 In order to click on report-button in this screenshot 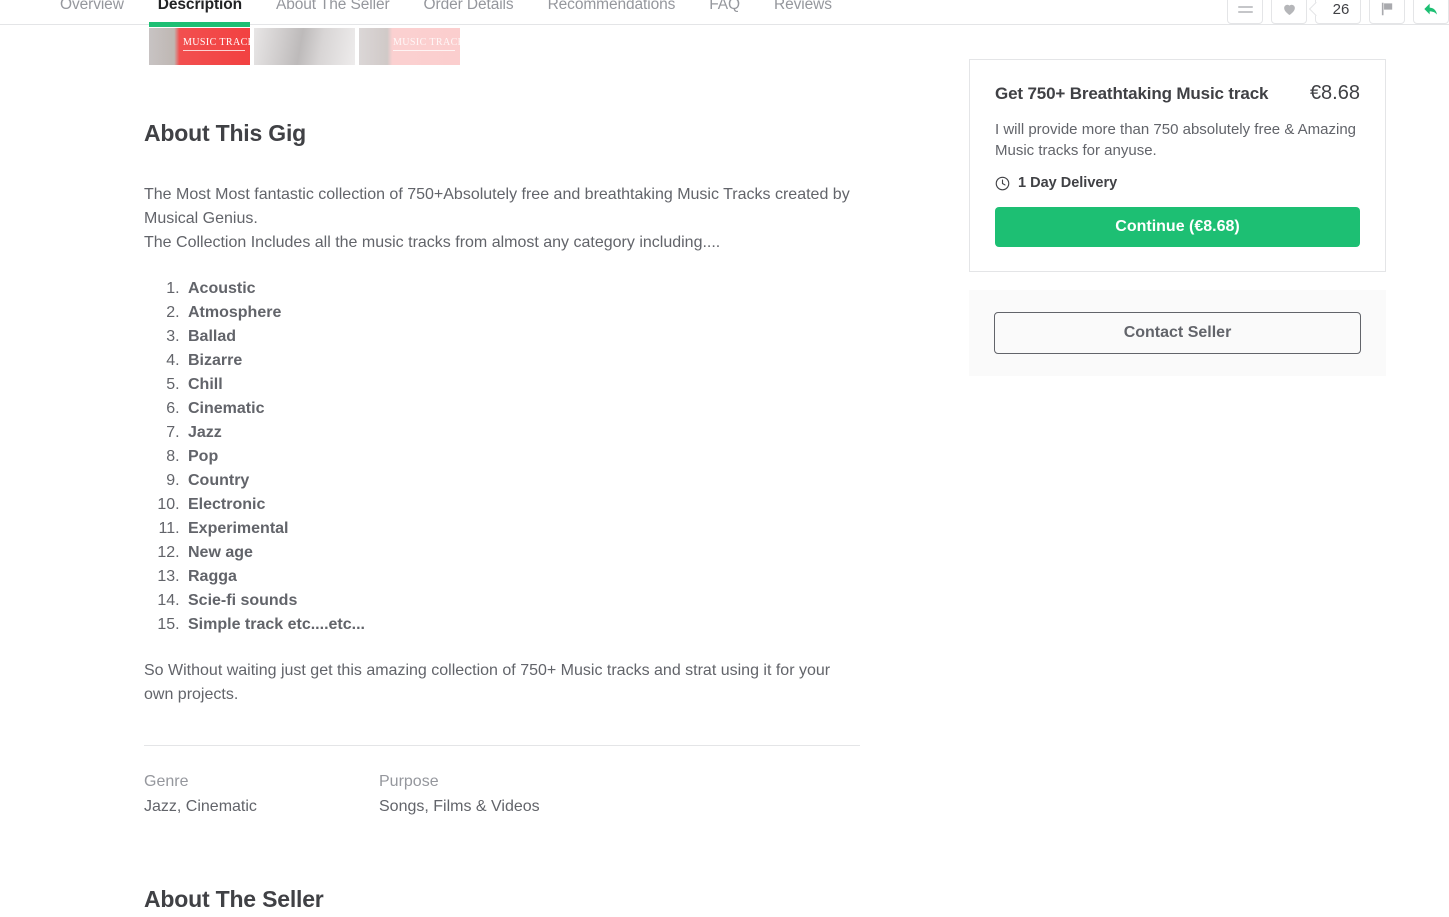, I will do `click(1387, 12)`.